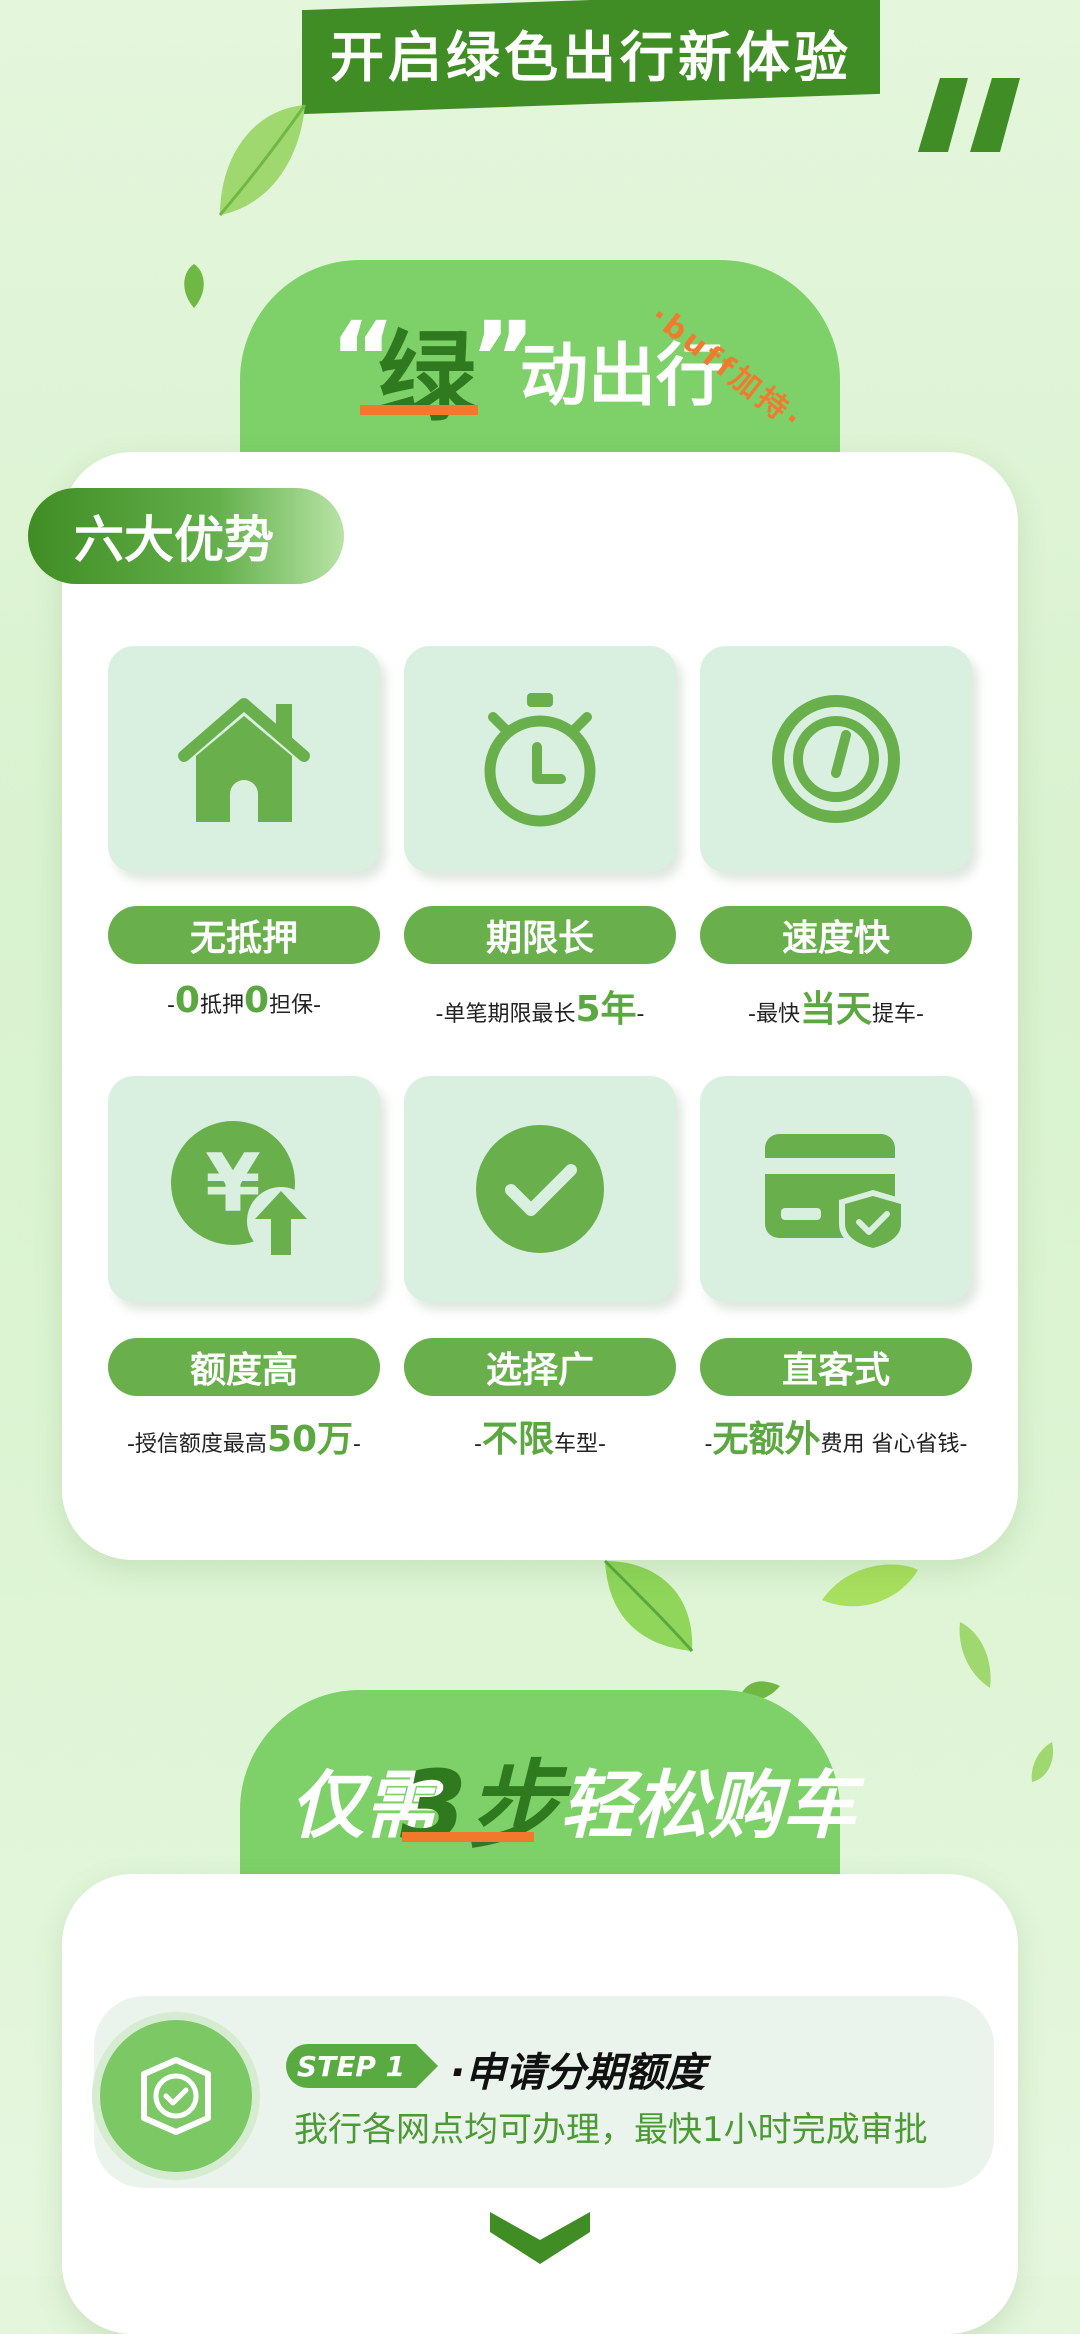 This screenshot has width=1080, height=2334. What do you see at coordinates (774, 1014) in the screenshot?
I see `desc-text: -最快` at bounding box center [774, 1014].